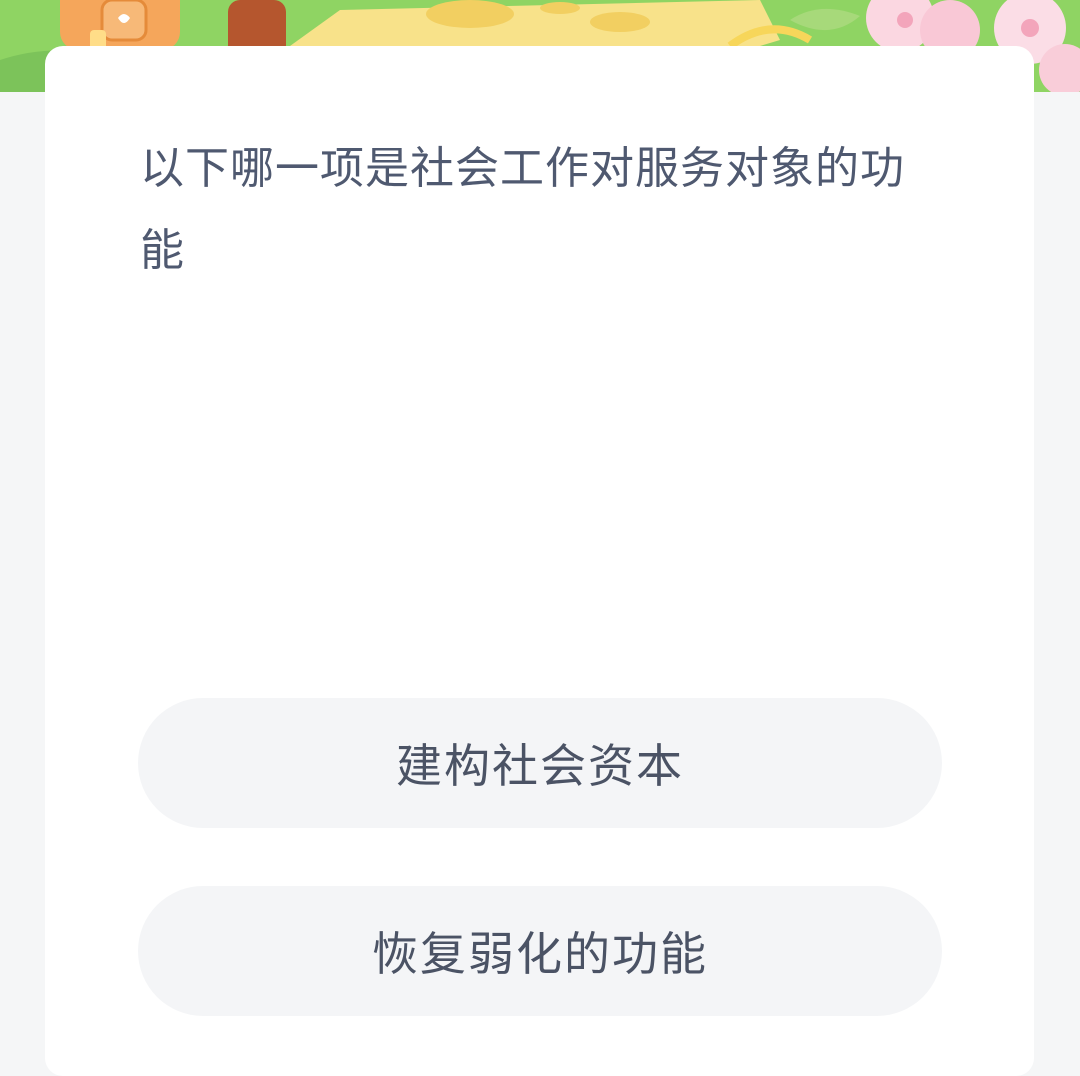 This screenshot has height=1076, width=1080. Describe the element at coordinates (540, 766) in the screenshot. I see `answer-option-1-label: 建构社会资本` at that location.